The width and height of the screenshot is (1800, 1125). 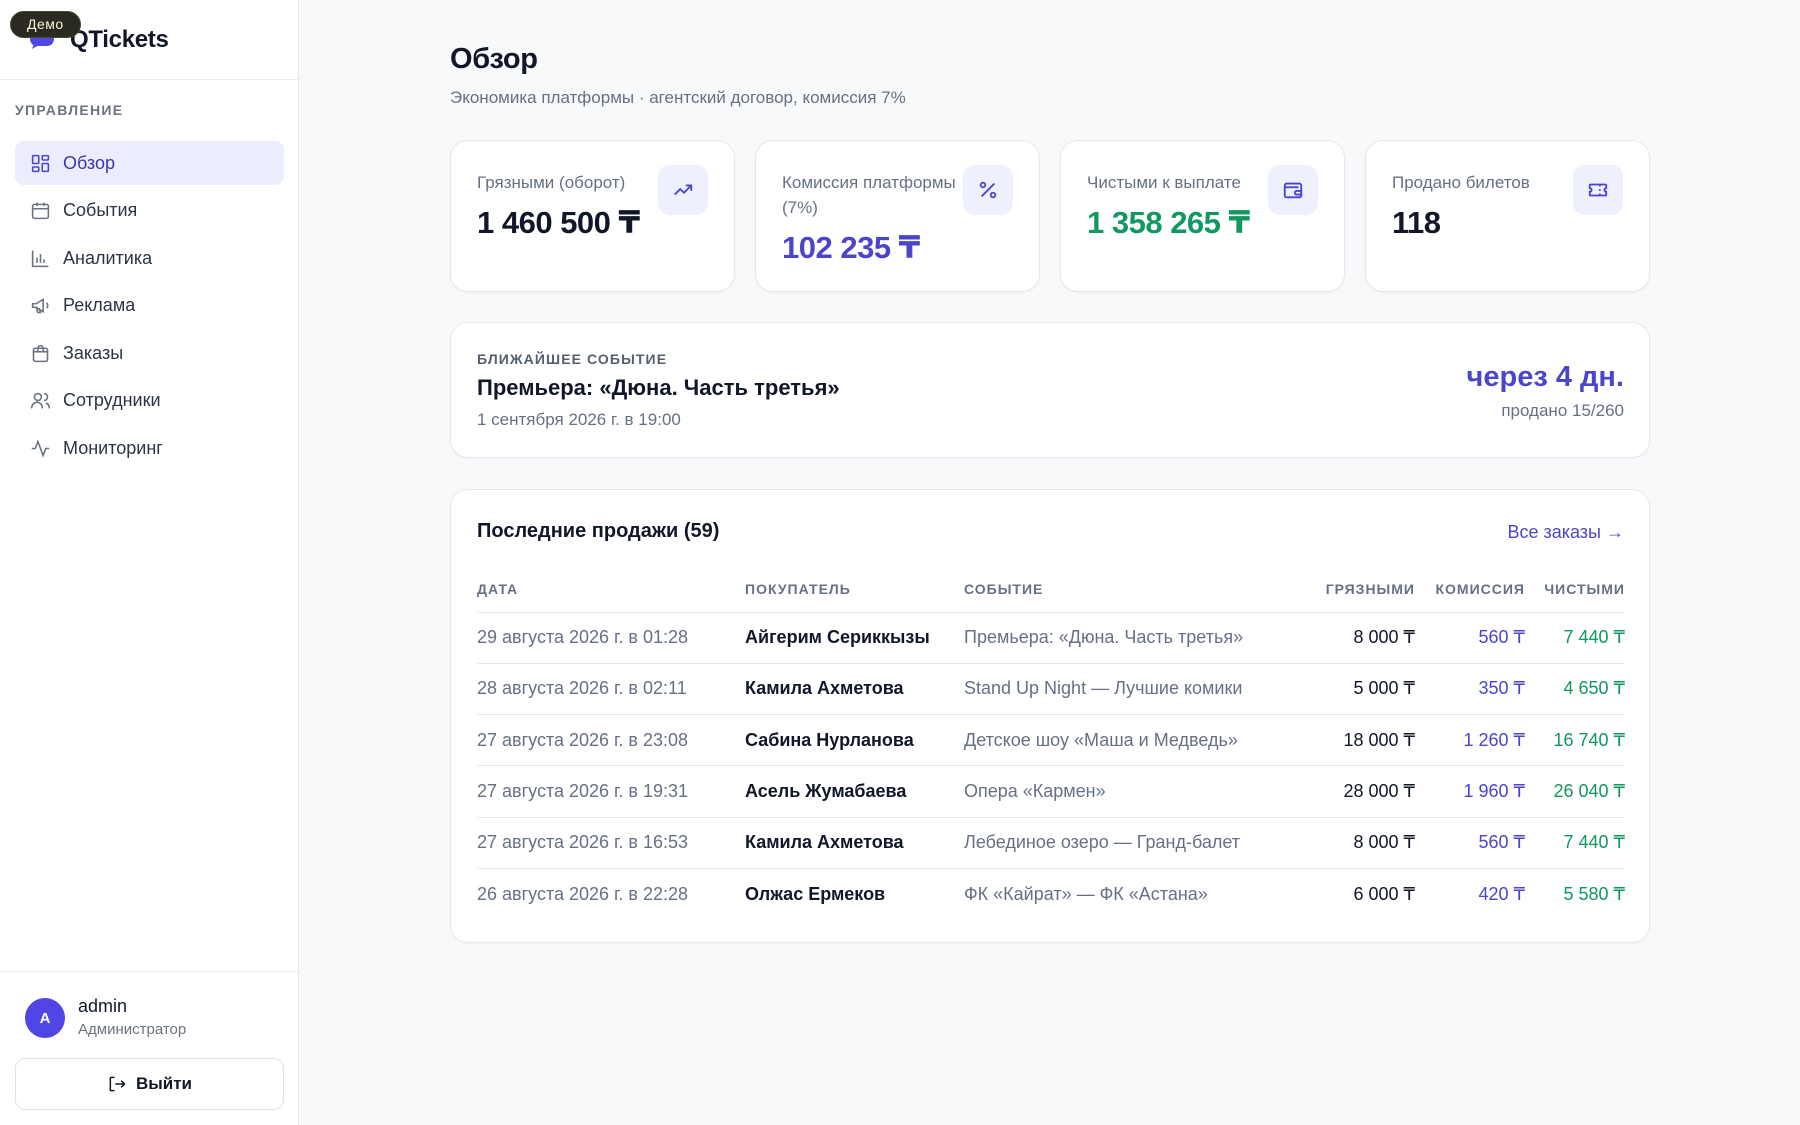 What do you see at coordinates (149, 211) in the screenshot?
I see `sidebar-item-events: События` at bounding box center [149, 211].